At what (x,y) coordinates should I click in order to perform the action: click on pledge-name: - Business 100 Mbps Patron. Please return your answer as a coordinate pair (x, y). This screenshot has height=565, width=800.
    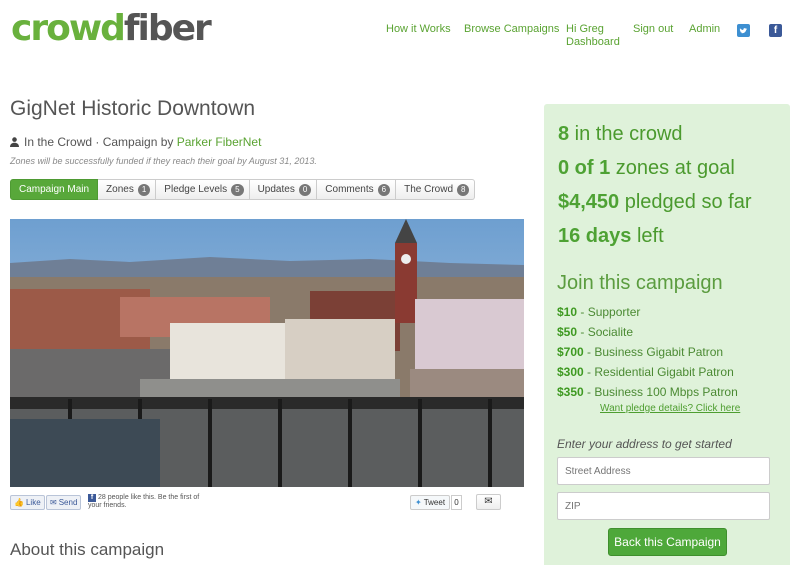
    Looking at the image, I should click on (660, 392).